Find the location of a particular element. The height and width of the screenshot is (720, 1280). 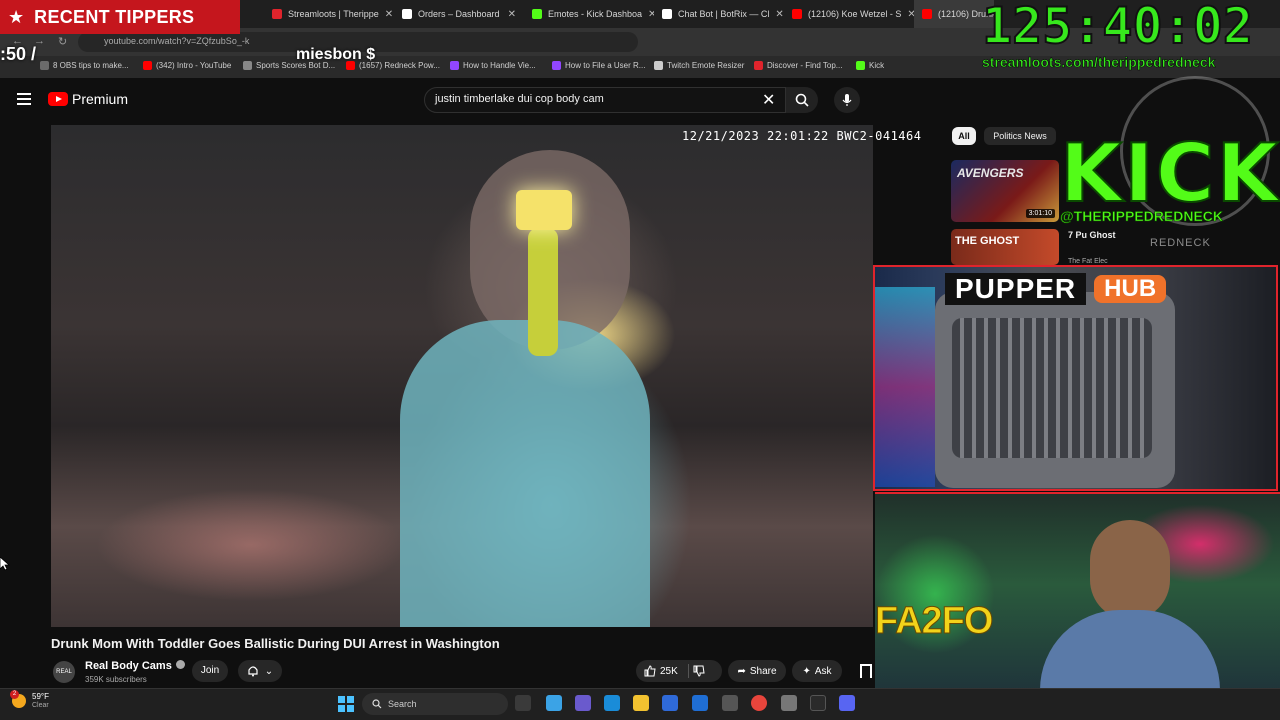

channel-name-link: Real Body Cams is located at coordinates (135, 666).